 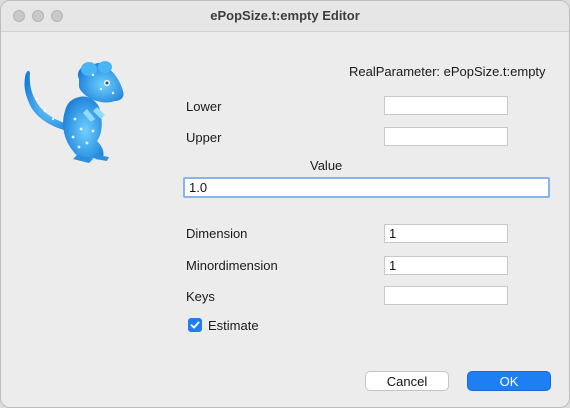 I want to click on window-title: ePopSize.t:empty Editor, so click(x=285, y=15).